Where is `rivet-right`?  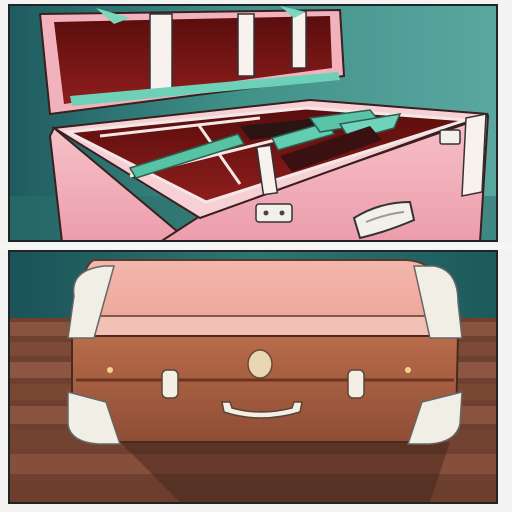
rivet-right is located at coordinates (408, 370).